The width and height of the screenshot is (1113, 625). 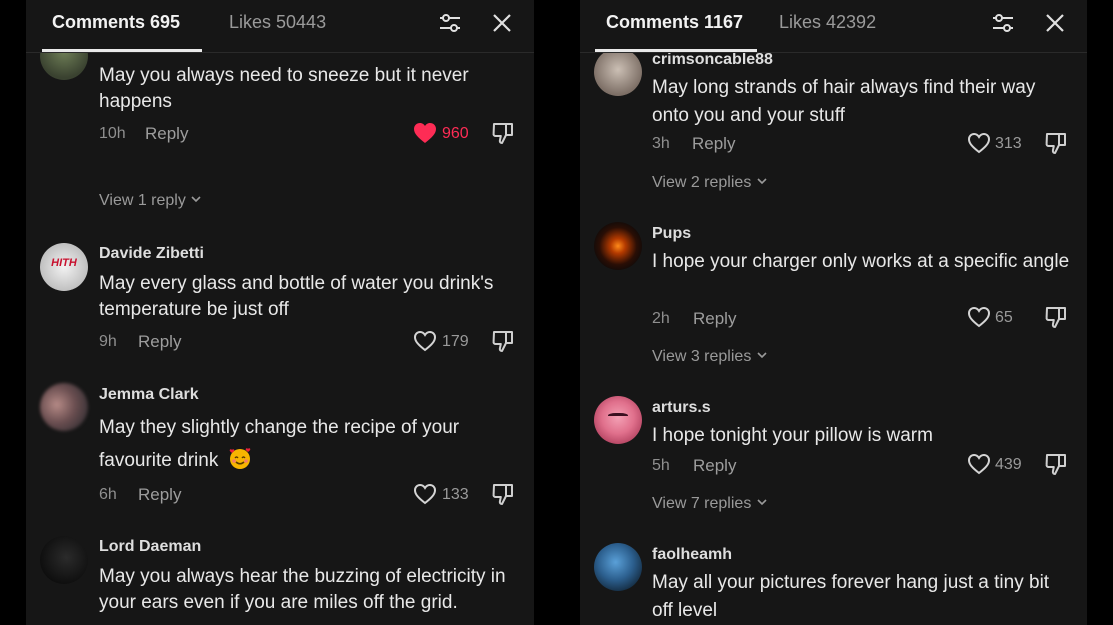 What do you see at coordinates (792, 435) in the screenshot?
I see `comment-text: I hope tonight your pillow is warm` at bounding box center [792, 435].